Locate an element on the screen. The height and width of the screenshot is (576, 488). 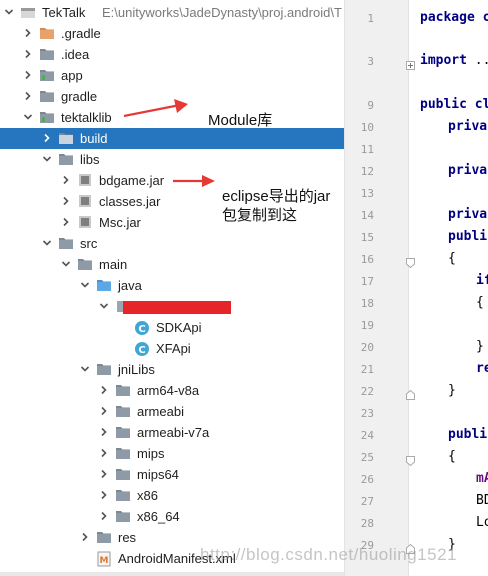
code-line-25: { is located at coordinates (452, 457).